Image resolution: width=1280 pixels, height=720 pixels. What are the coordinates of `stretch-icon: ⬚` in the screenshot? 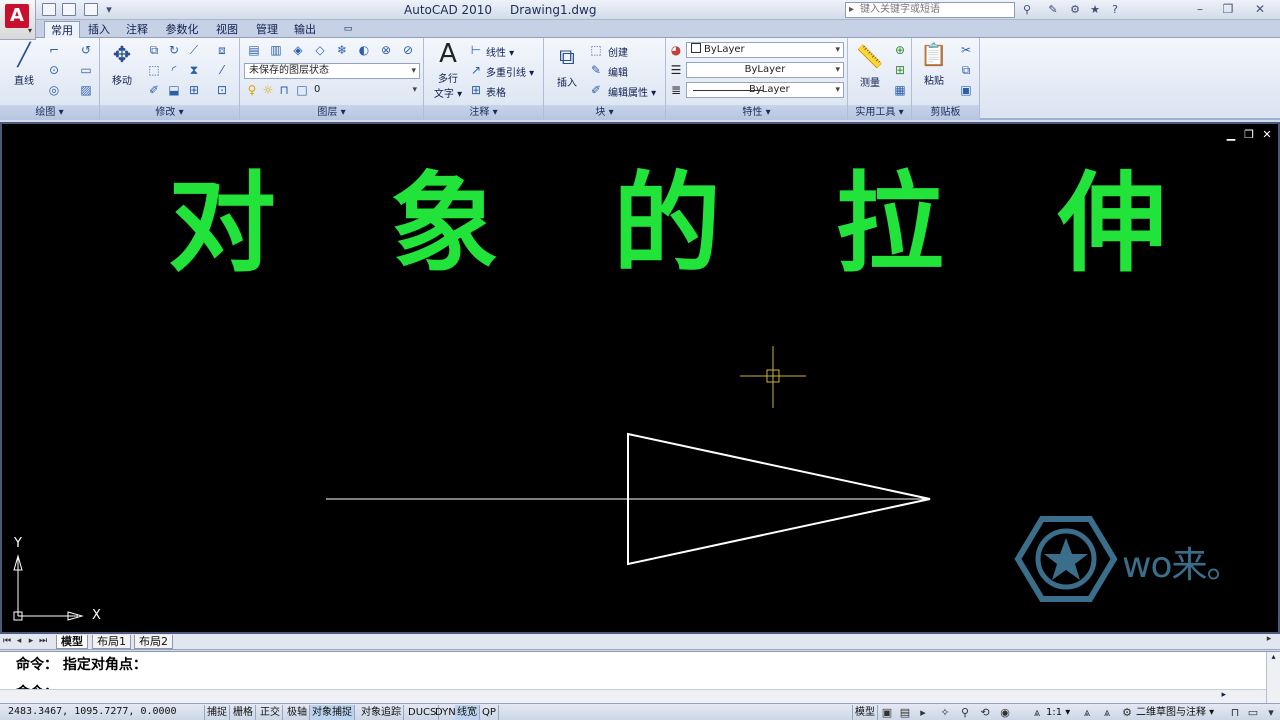 It's located at (154, 70).